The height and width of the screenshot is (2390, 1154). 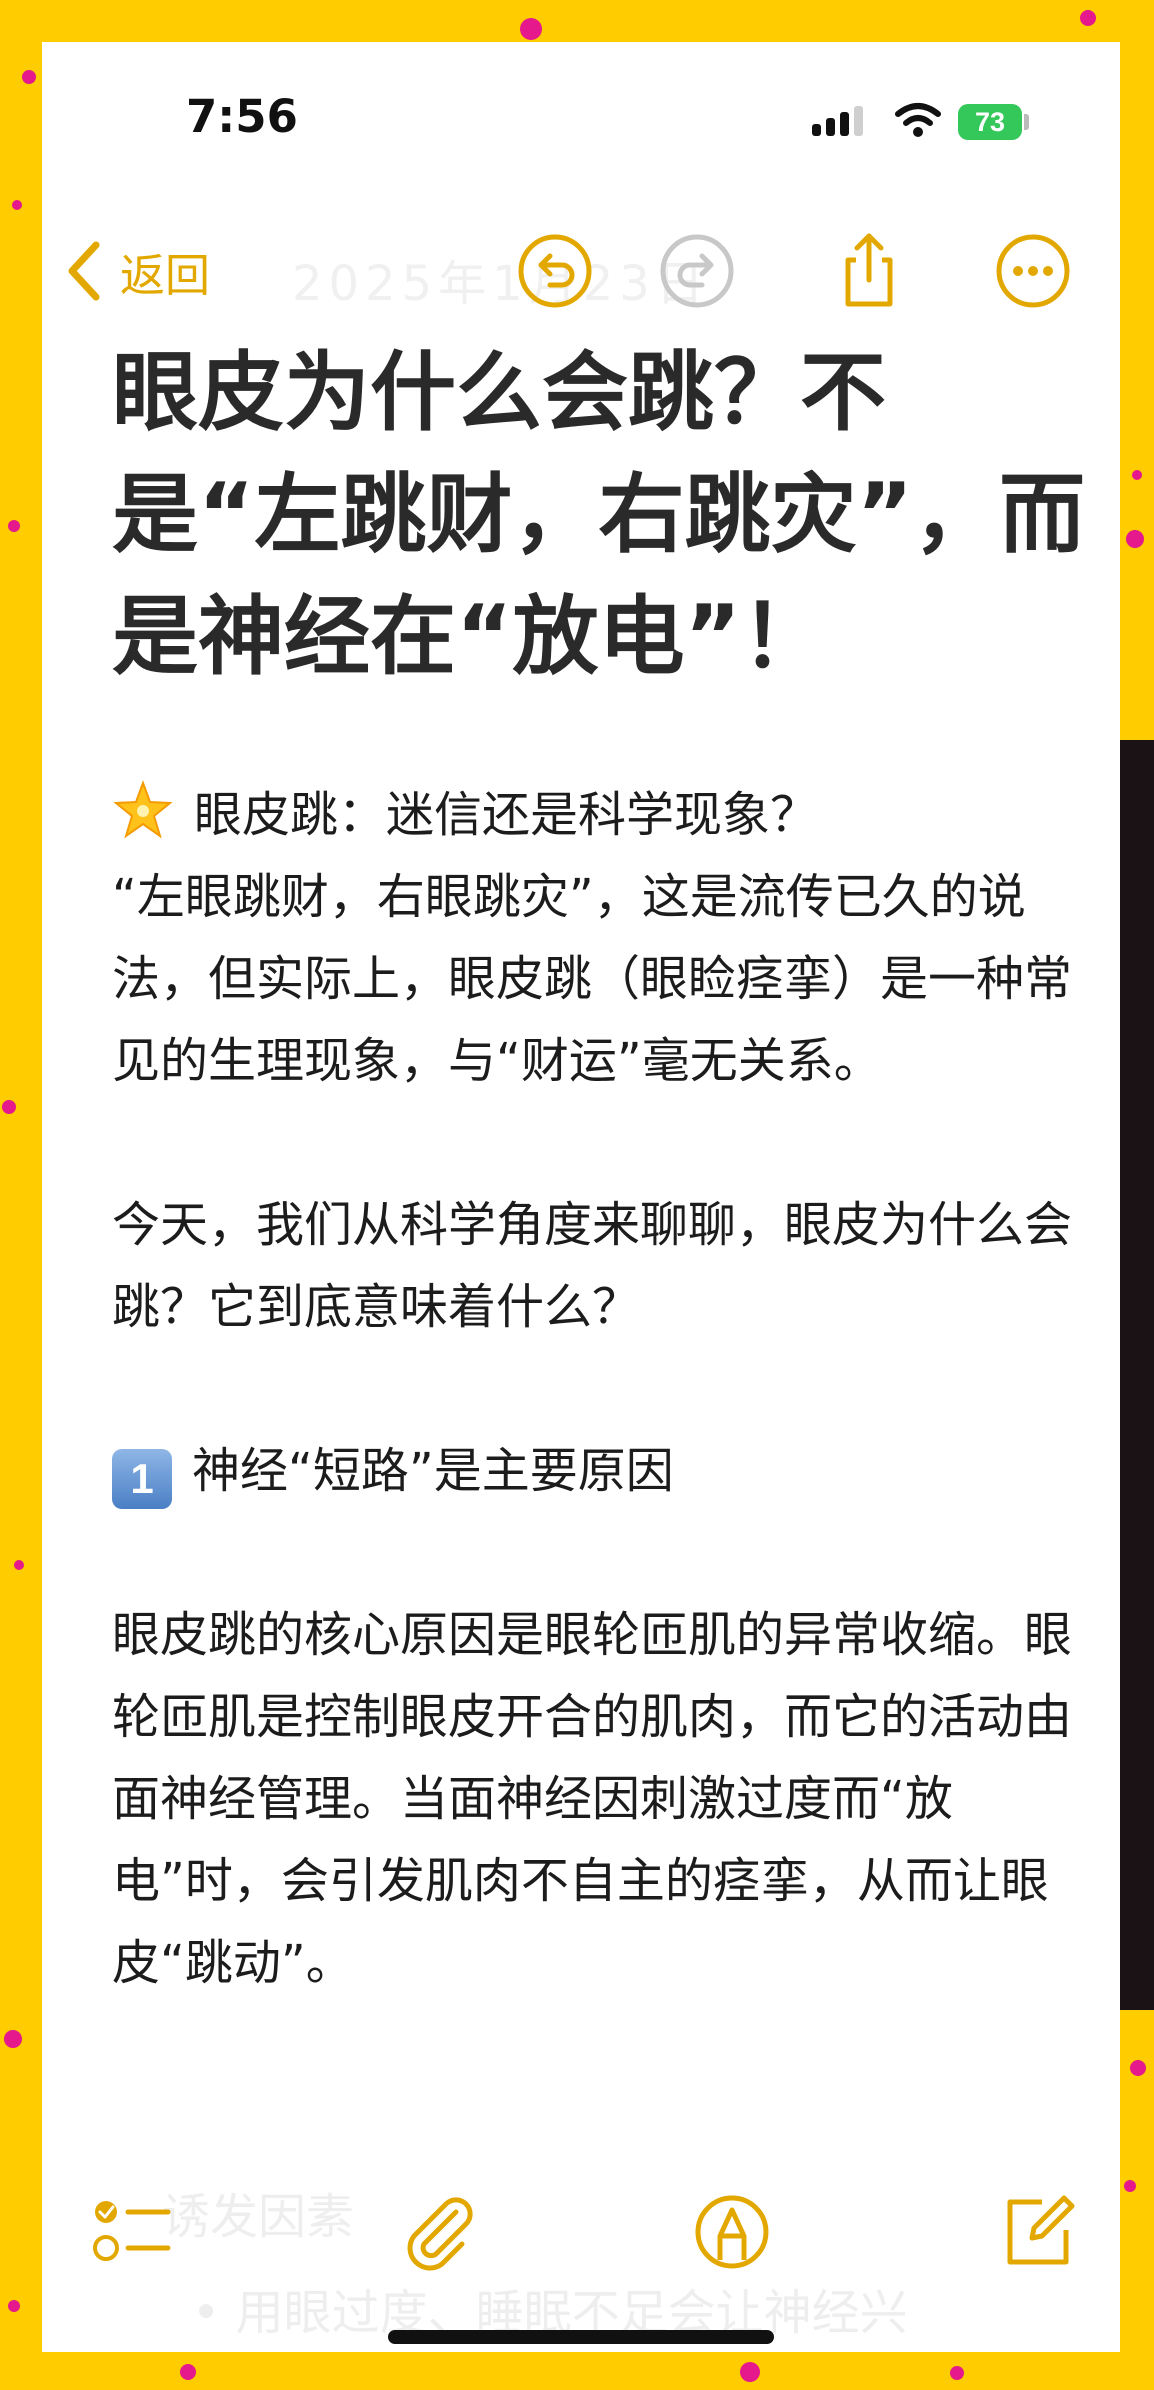 I want to click on battery-indicator: 73, so click(x=990, y=122).